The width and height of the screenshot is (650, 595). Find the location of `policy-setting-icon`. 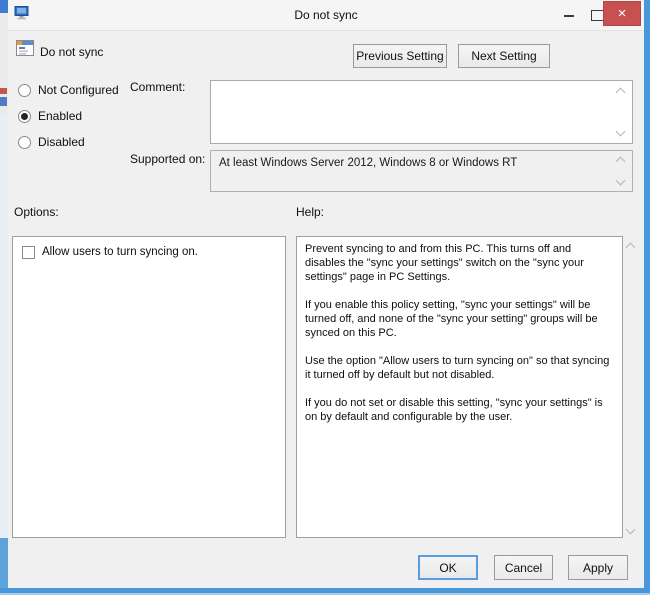

policy-setting-icon is located at coordinates (25, 50).